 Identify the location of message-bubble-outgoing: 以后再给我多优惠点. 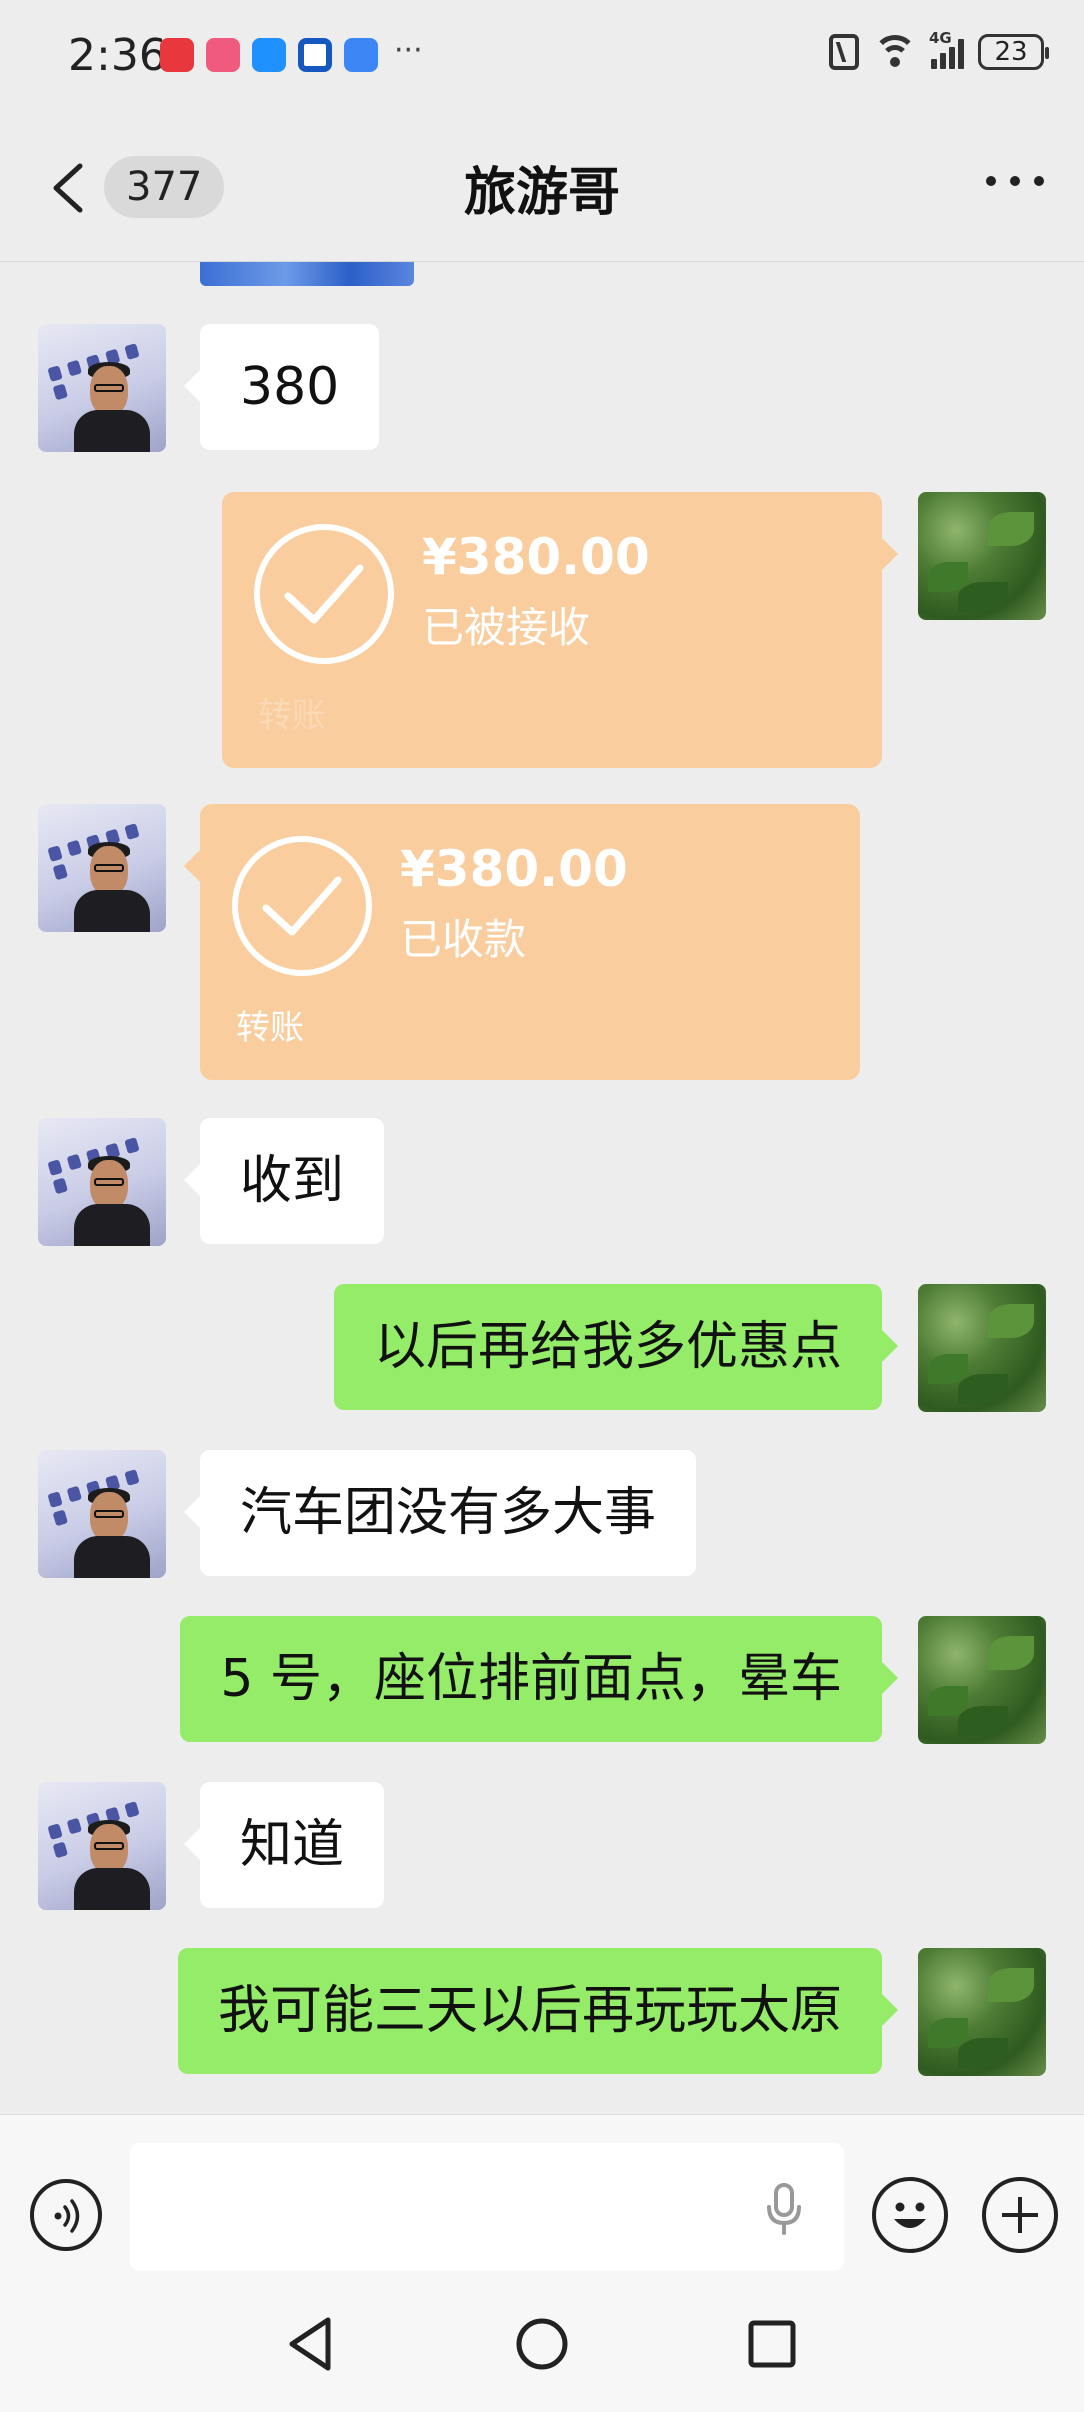
(616, 1347).